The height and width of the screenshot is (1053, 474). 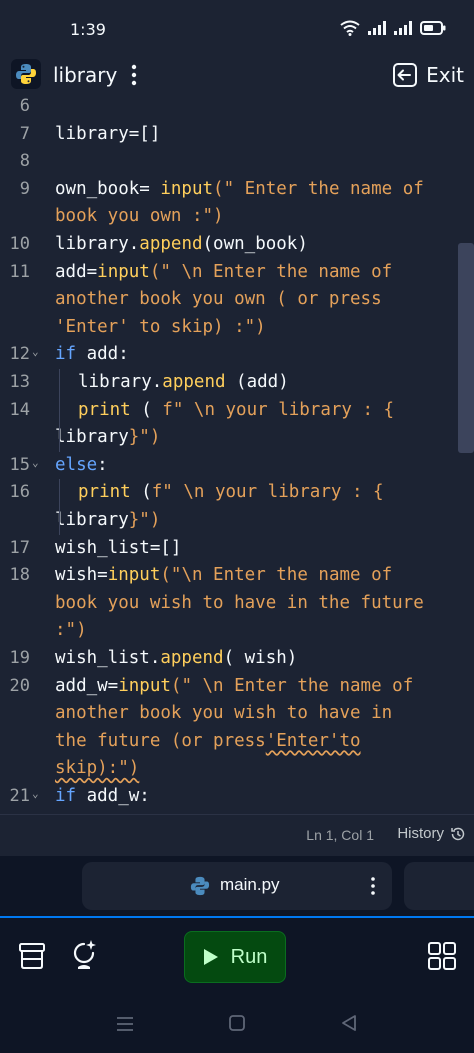 I want to click on code-token: the future (or press, so click(x=160, y=740).